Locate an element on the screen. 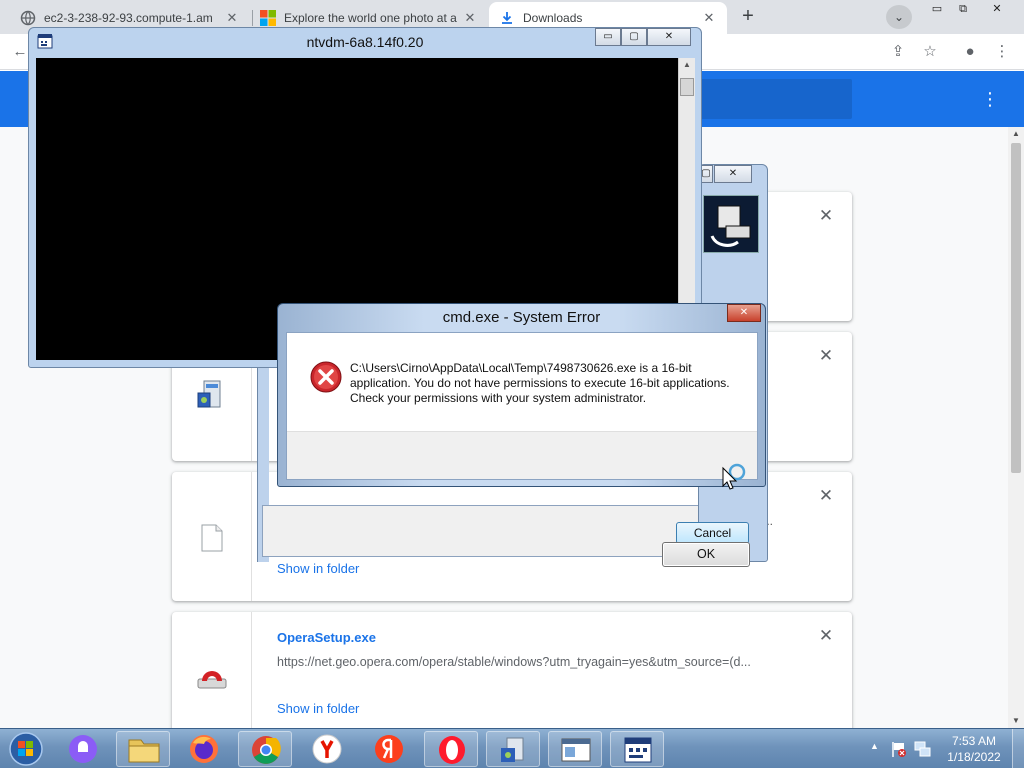 The width and height of the screenshot is (1024, 768). mouse-cursor-icon is located at coordinates (734, 476).